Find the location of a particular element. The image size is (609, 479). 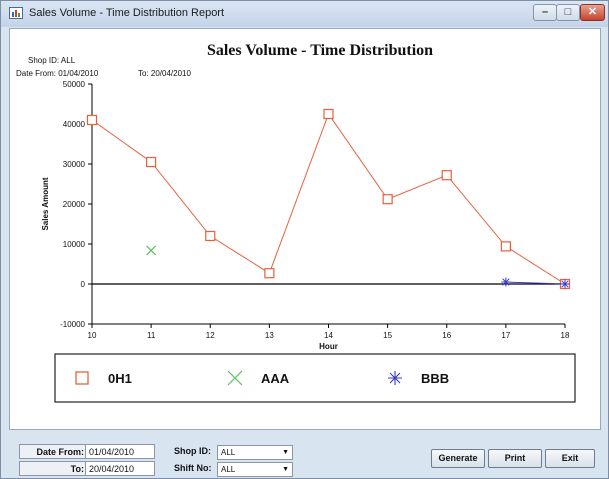

y-tick-label: 50000 is located at coordinates (74, 84).